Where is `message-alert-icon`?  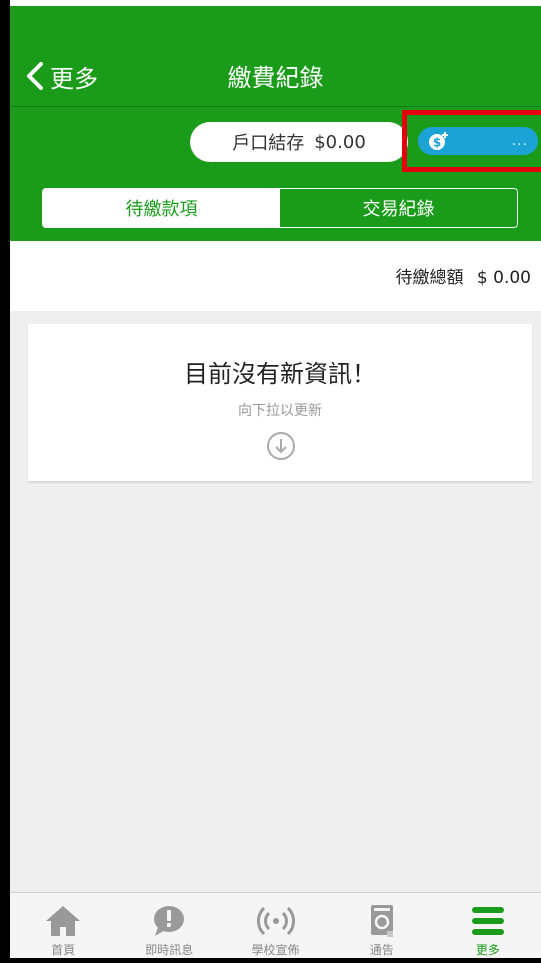 message-alert-icon is located at coordinates (169, 921).